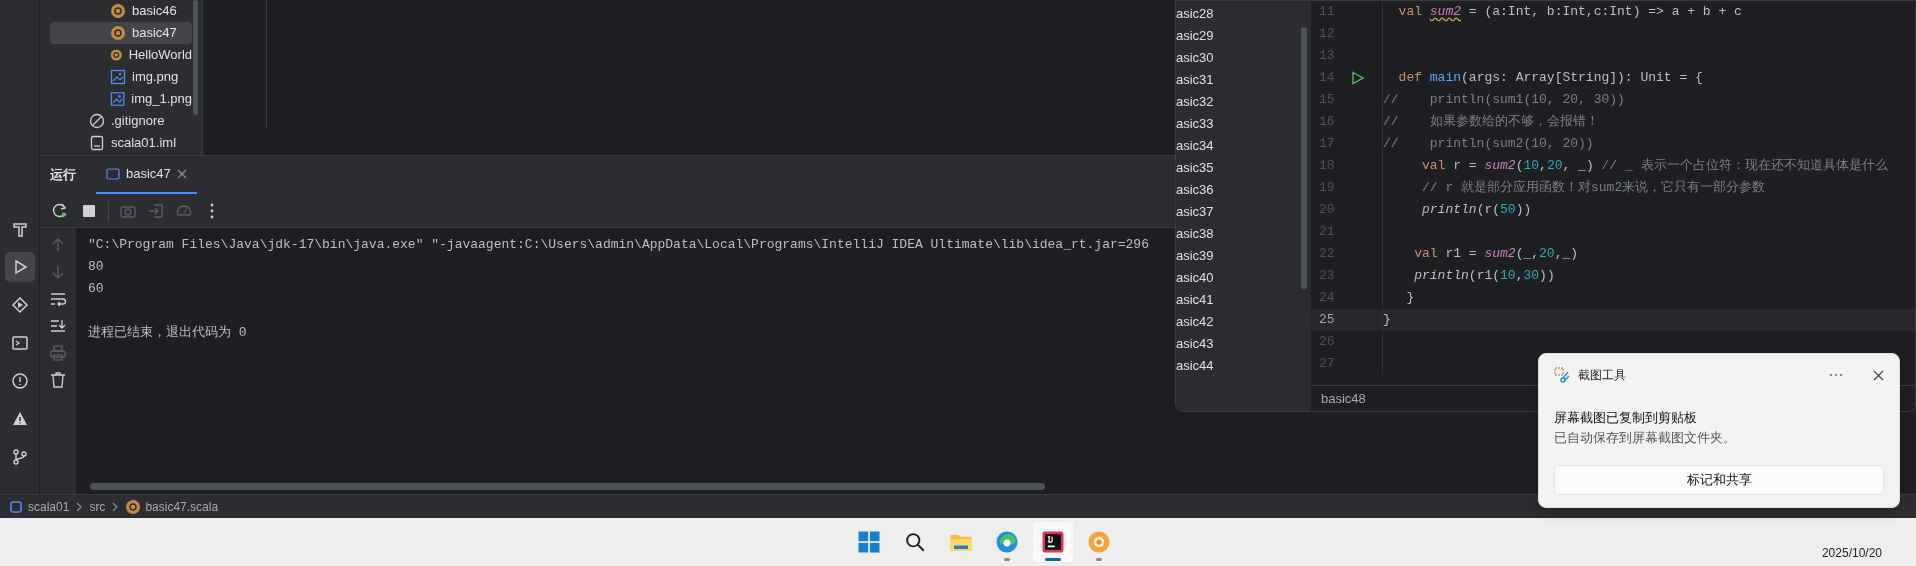  I want to click on services-icon, so click(19, 305).